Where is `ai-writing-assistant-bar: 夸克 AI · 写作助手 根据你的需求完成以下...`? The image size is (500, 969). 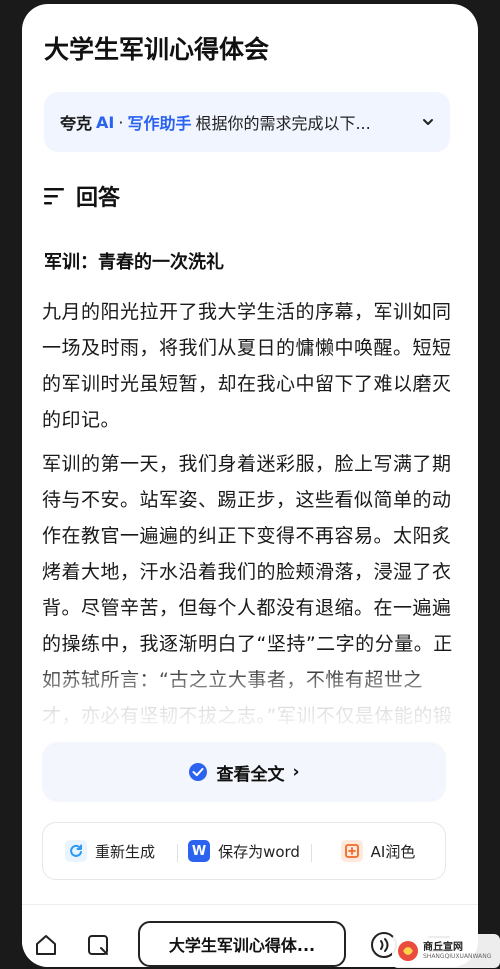
ai-writing-assistant-bar: 夸克 AI · 写作助手 根据你的需求完成以下... is located at coordinates (247, 122).